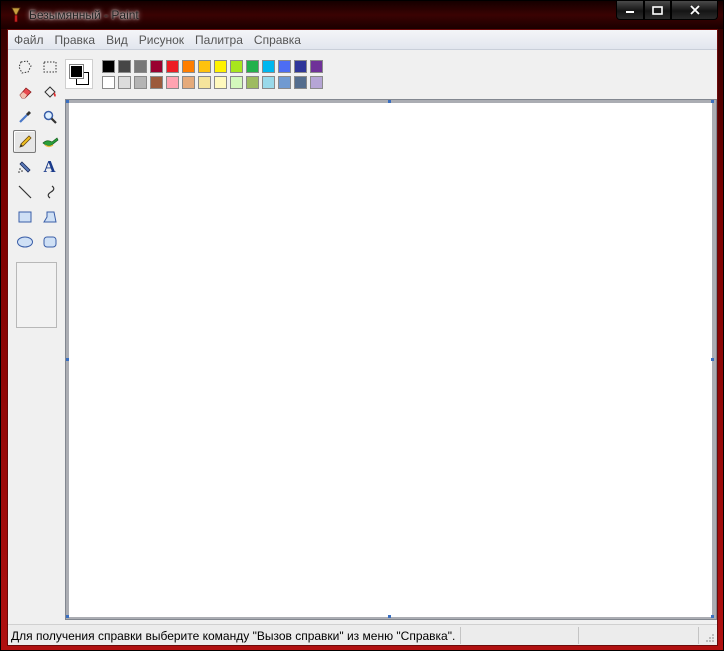  I want to click on magnifier-icon, so click(50, 117).